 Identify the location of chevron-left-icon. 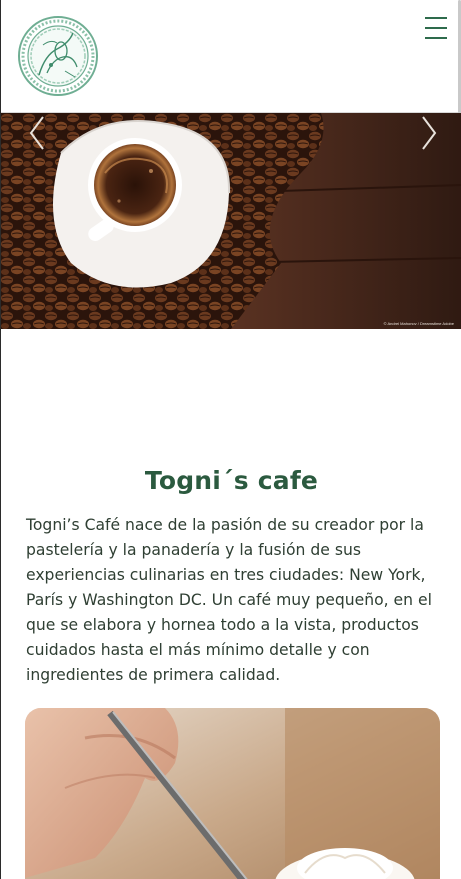
(38, 133).